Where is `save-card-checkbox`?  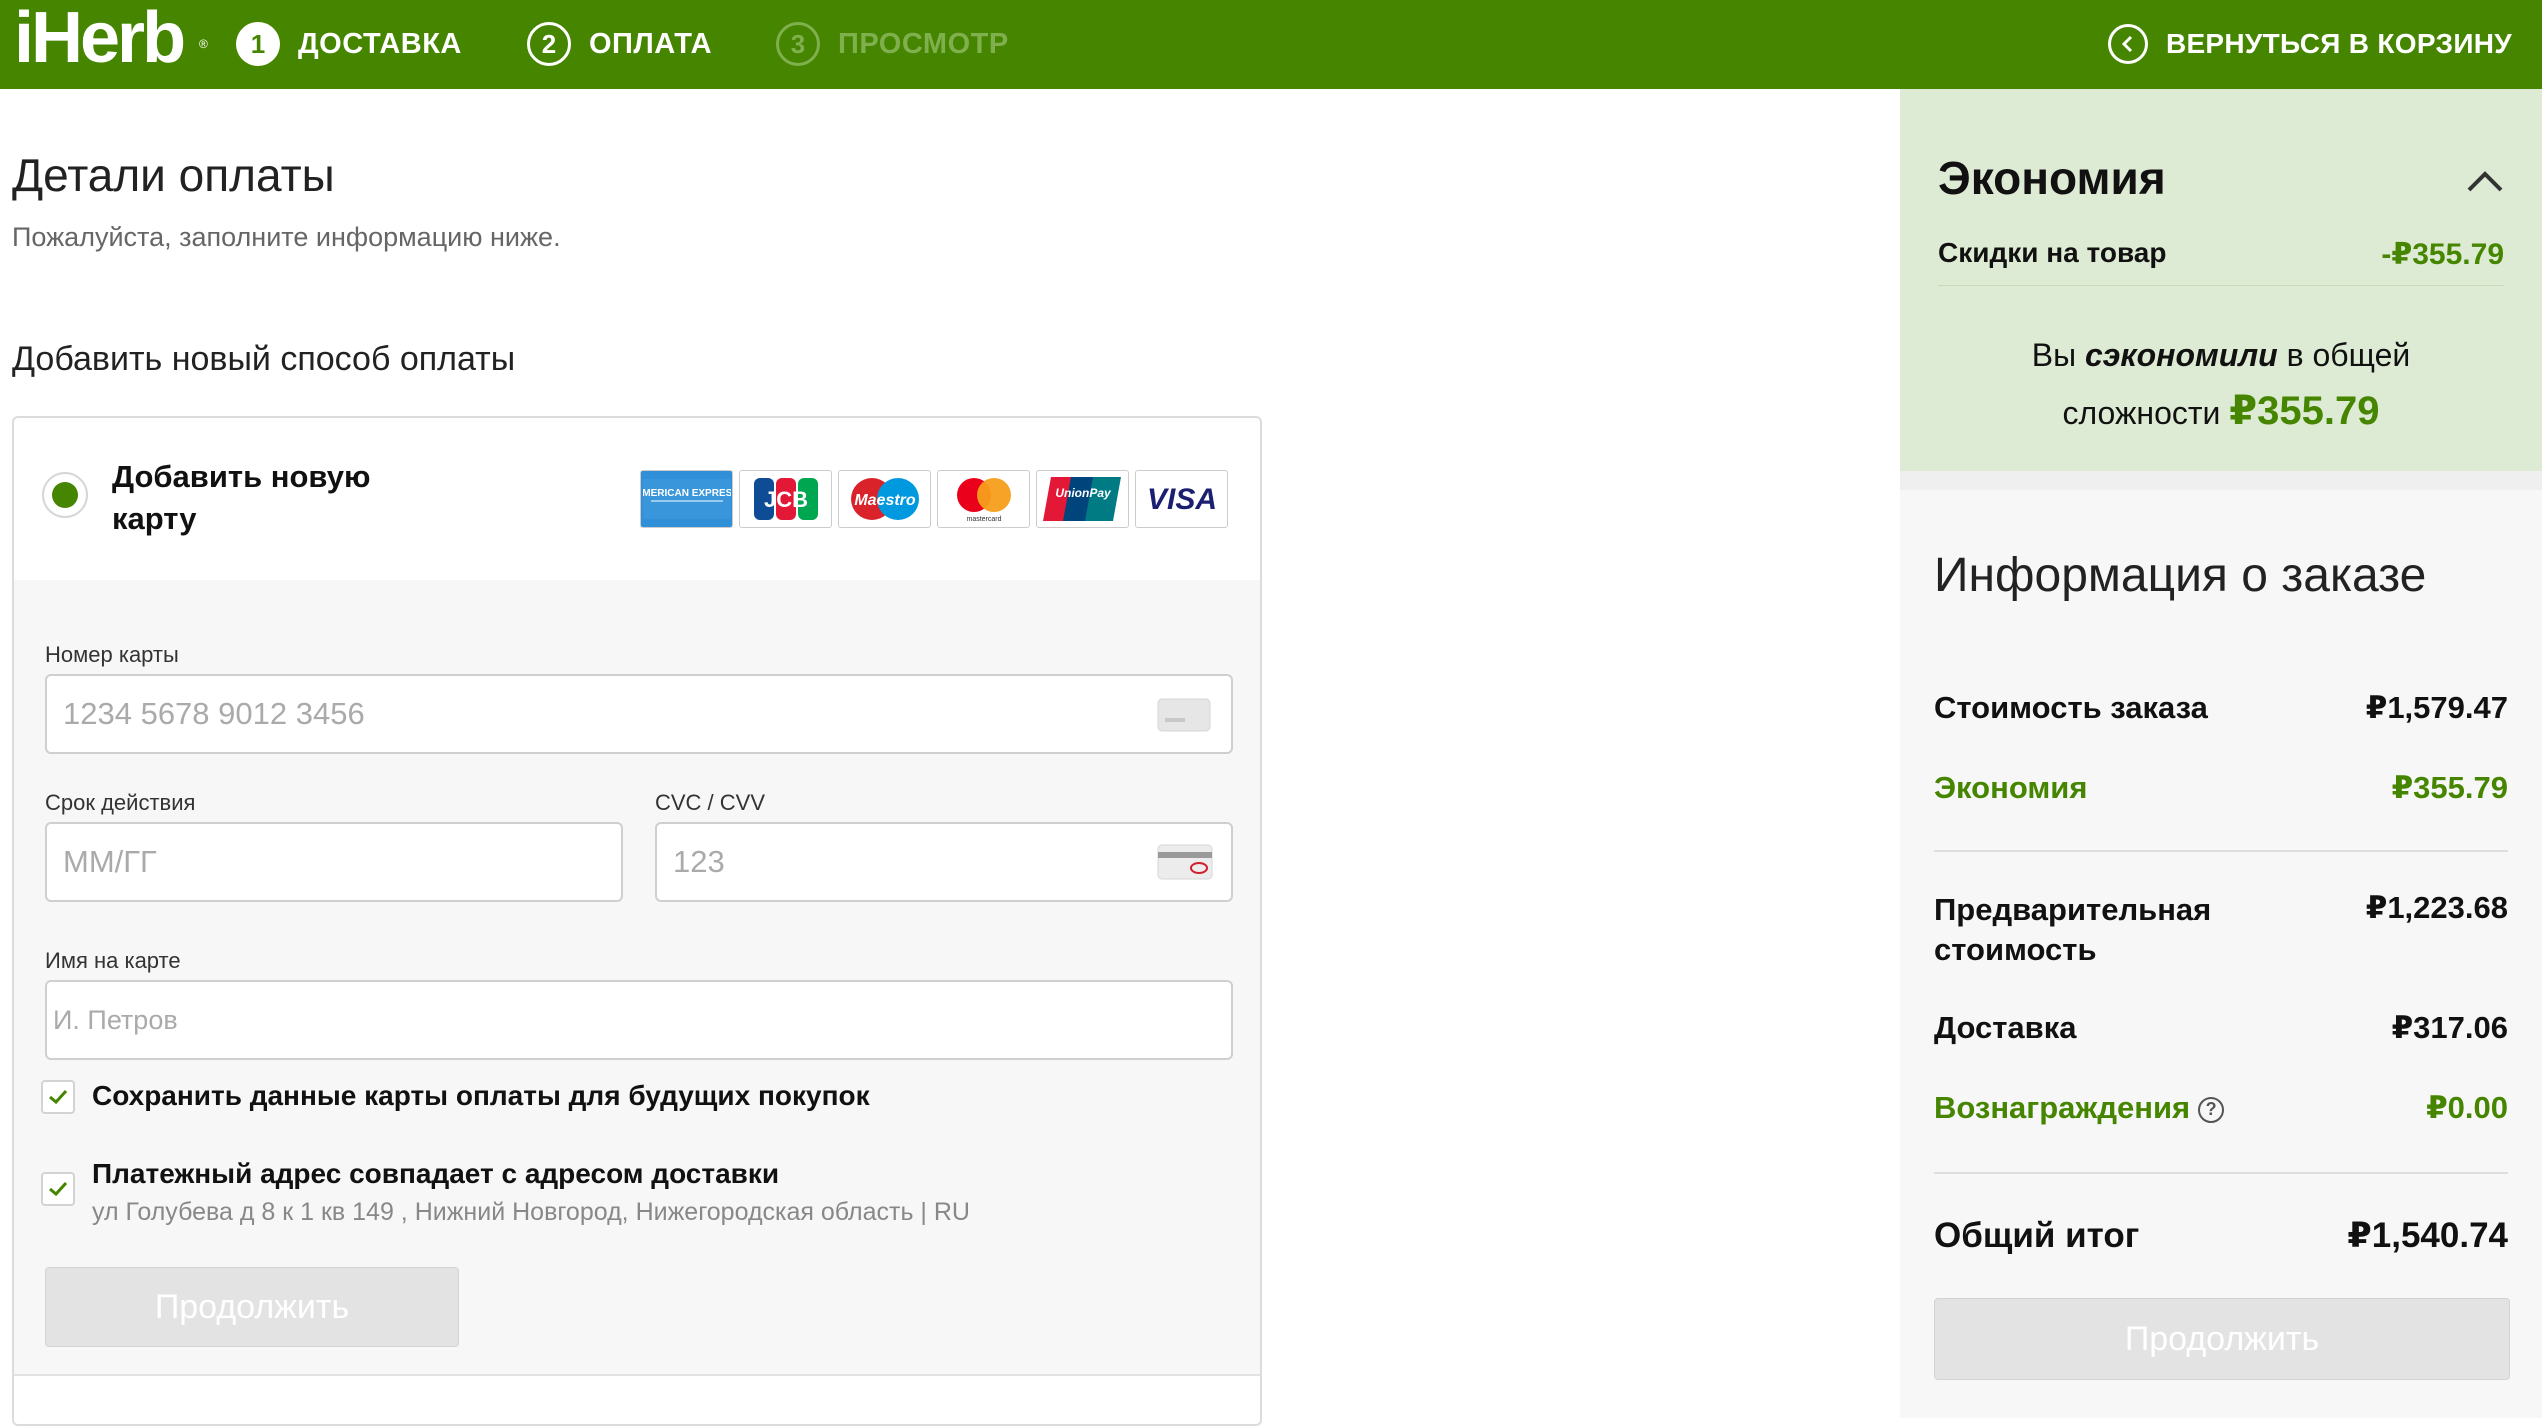
save-card-checkbox is located at coordinates (58, 1097).